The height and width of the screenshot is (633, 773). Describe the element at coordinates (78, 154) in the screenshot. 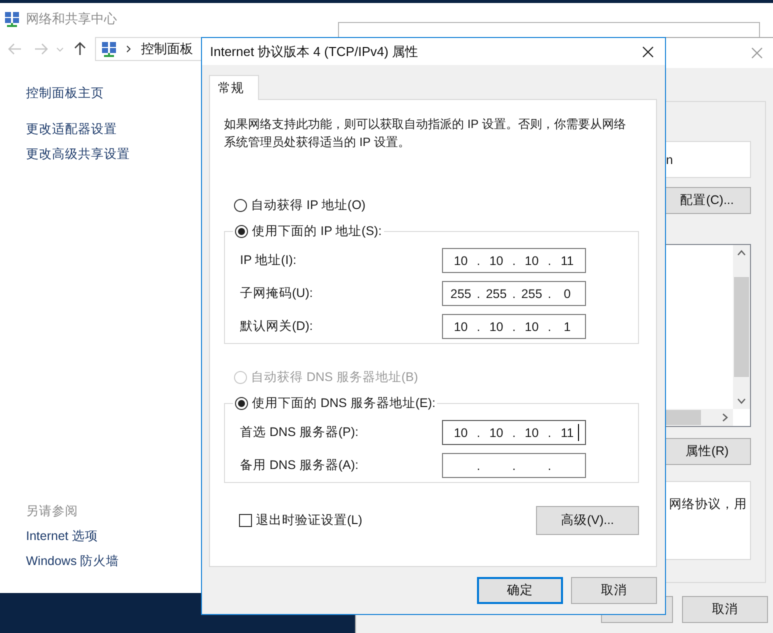

I see `sidebar-link: 更改高级共享设置` at that location.